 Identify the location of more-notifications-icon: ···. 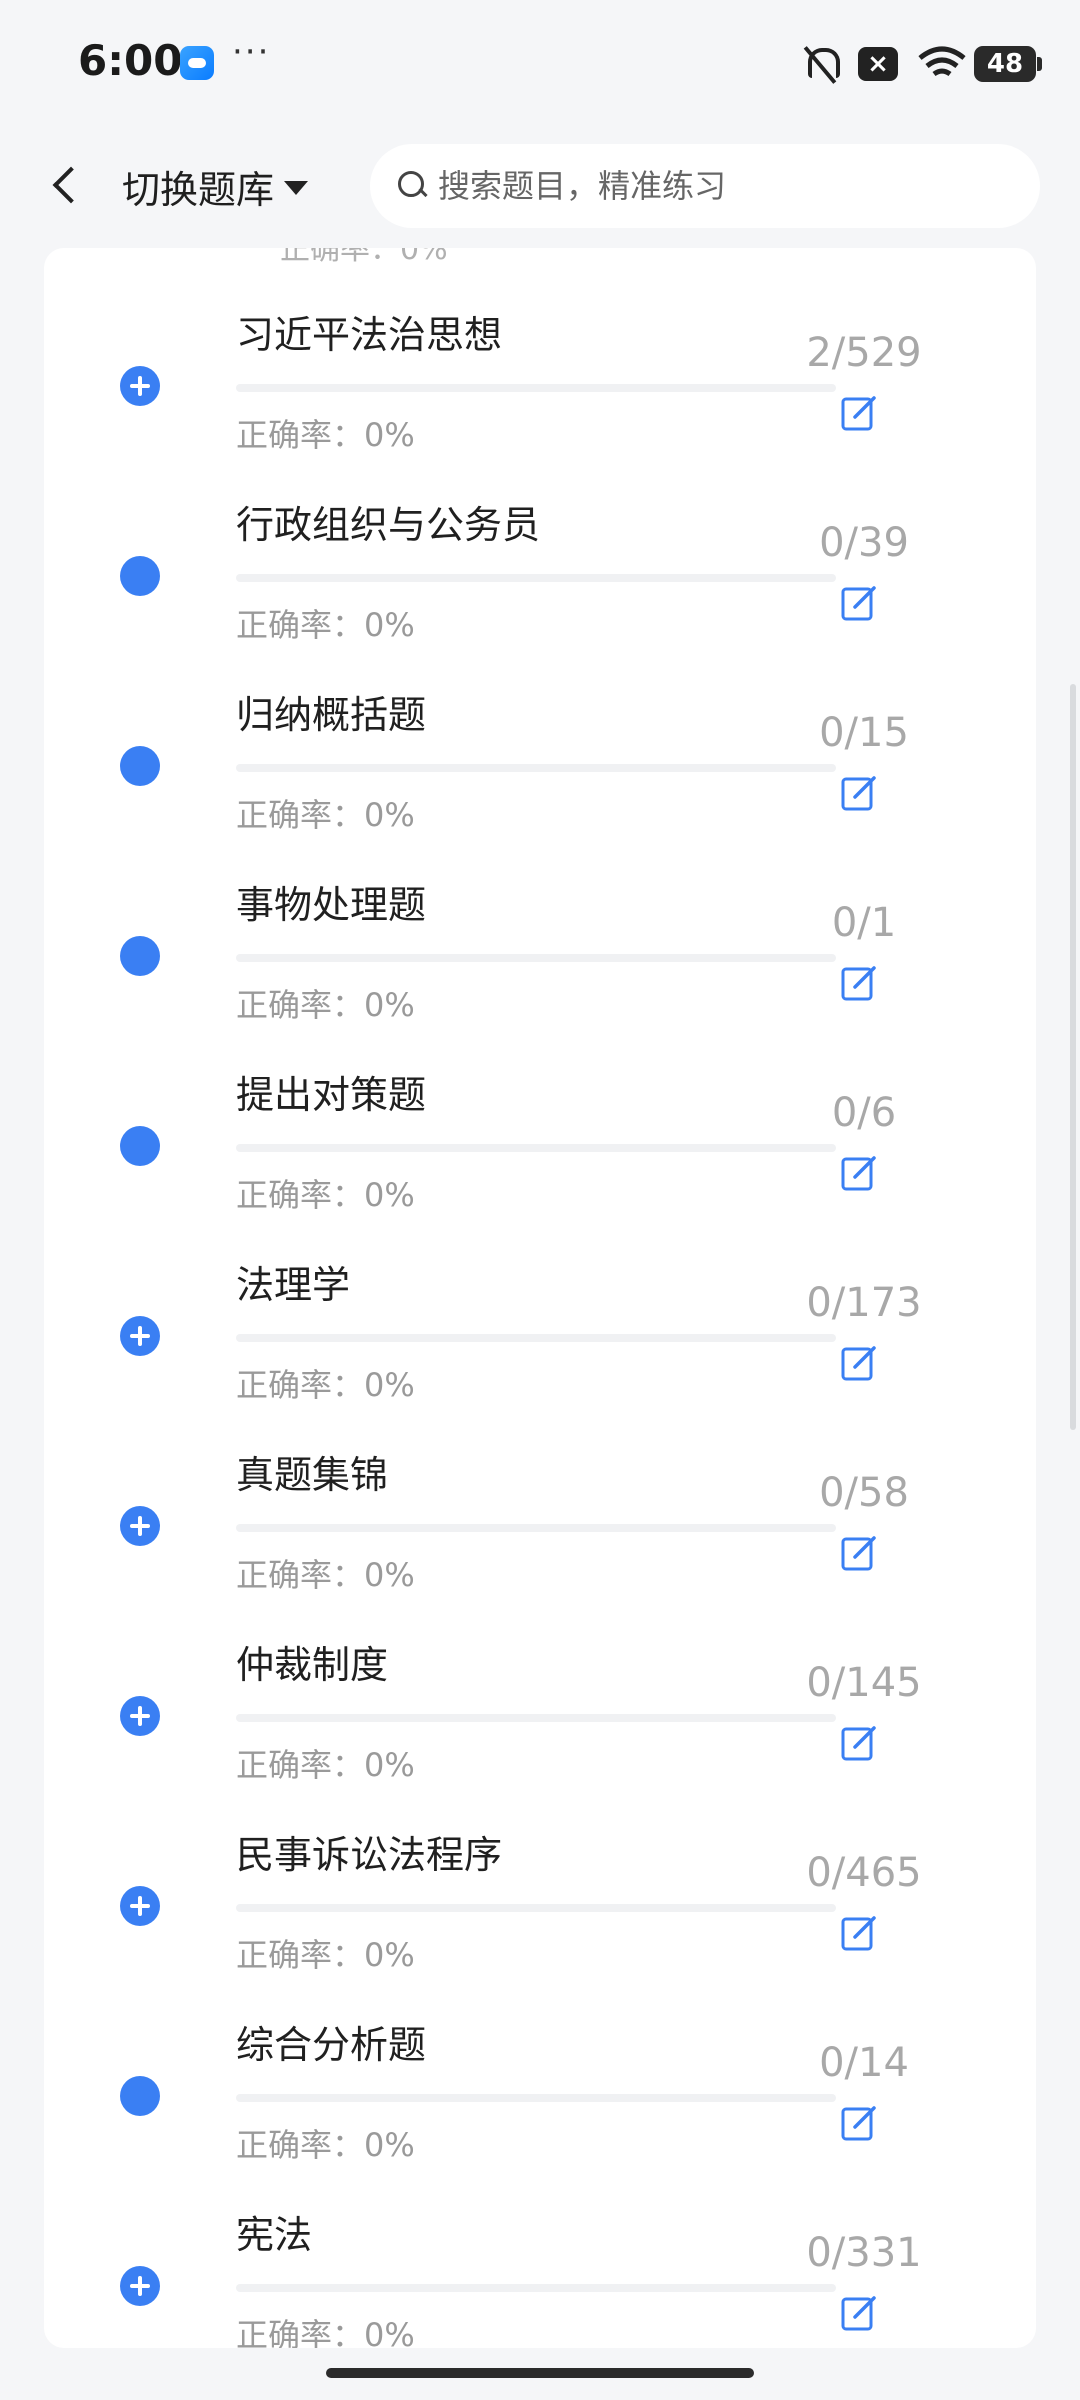
(251, 52).